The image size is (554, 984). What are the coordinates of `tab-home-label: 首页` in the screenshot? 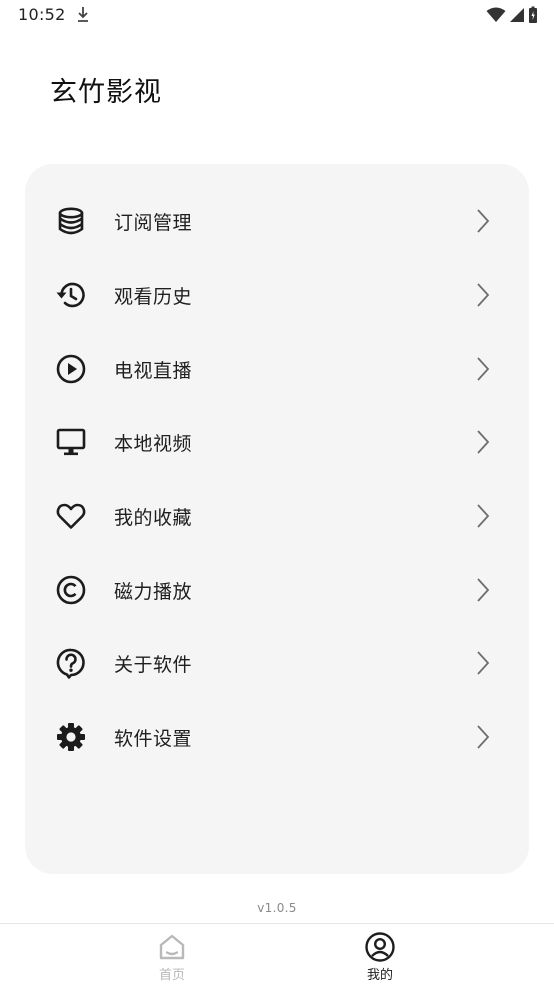 It's located at (171, 975).